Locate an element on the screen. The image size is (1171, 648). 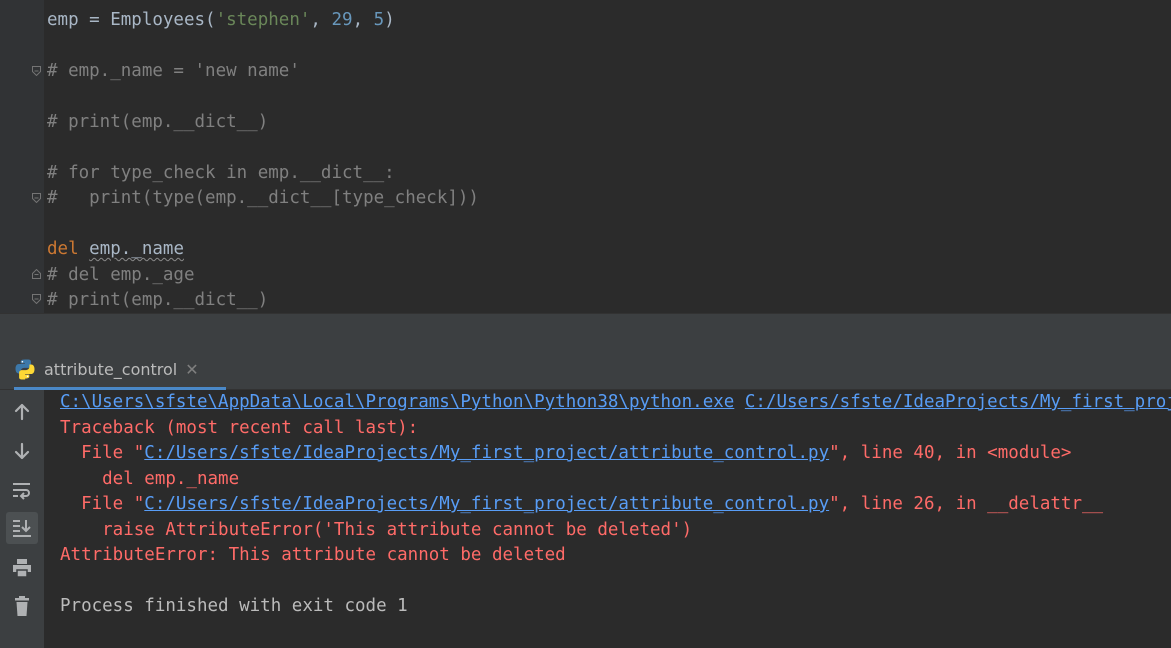
code-token-comment: # print(type(emp.__dict__[type_check])) is located at coordinates (263, 198).